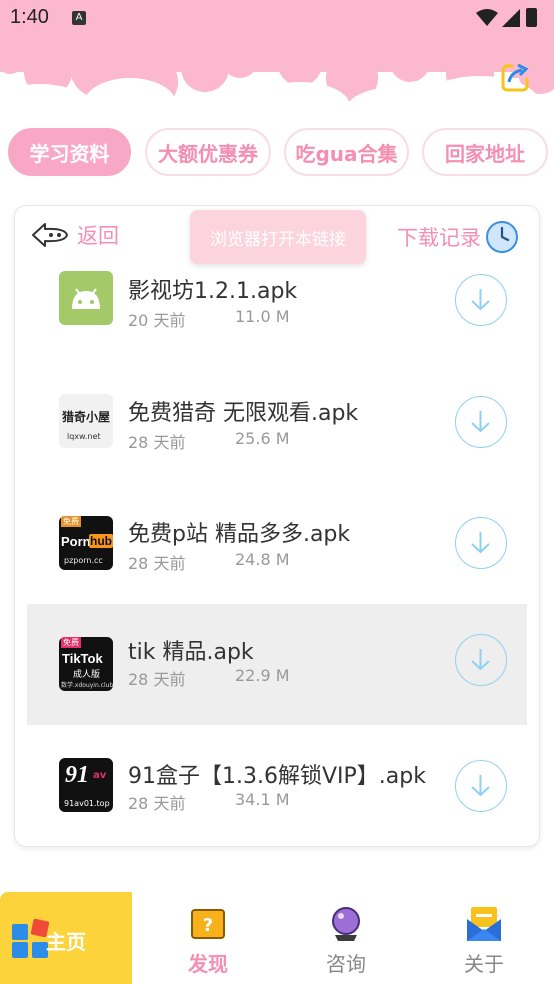 The width and height of the screenshot is (554, 984). What do you see at coordinates (86, 298) in the screenshot?
I see `android-icon` at bounding box center [86, 298].